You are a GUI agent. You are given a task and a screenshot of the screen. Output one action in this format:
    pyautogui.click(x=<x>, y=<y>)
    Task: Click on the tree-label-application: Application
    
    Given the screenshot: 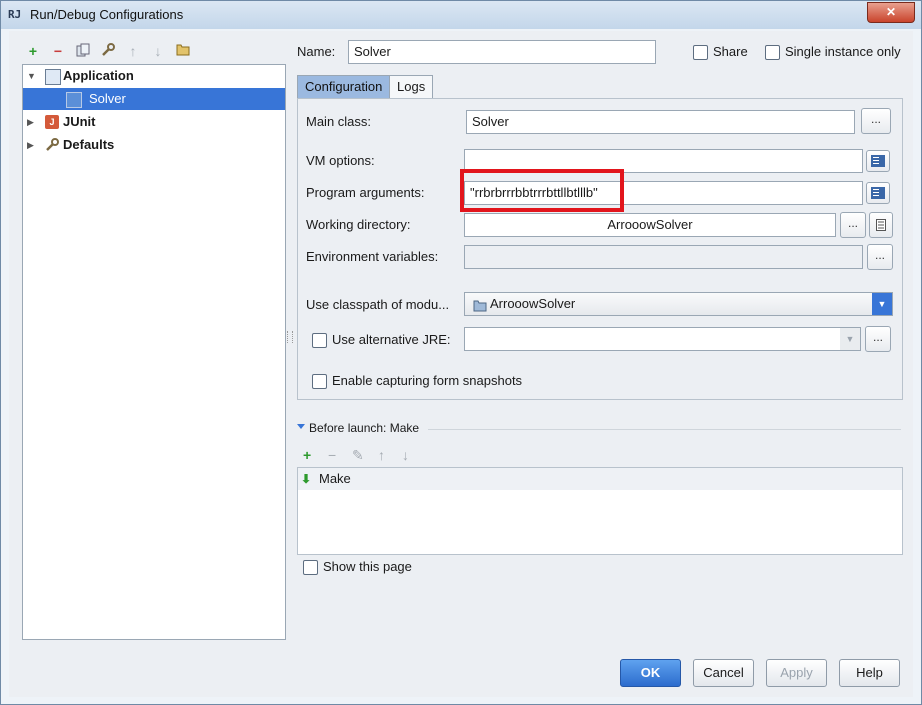 What is the action you would take?
    pyautogui.click(x=98, y=75)
    